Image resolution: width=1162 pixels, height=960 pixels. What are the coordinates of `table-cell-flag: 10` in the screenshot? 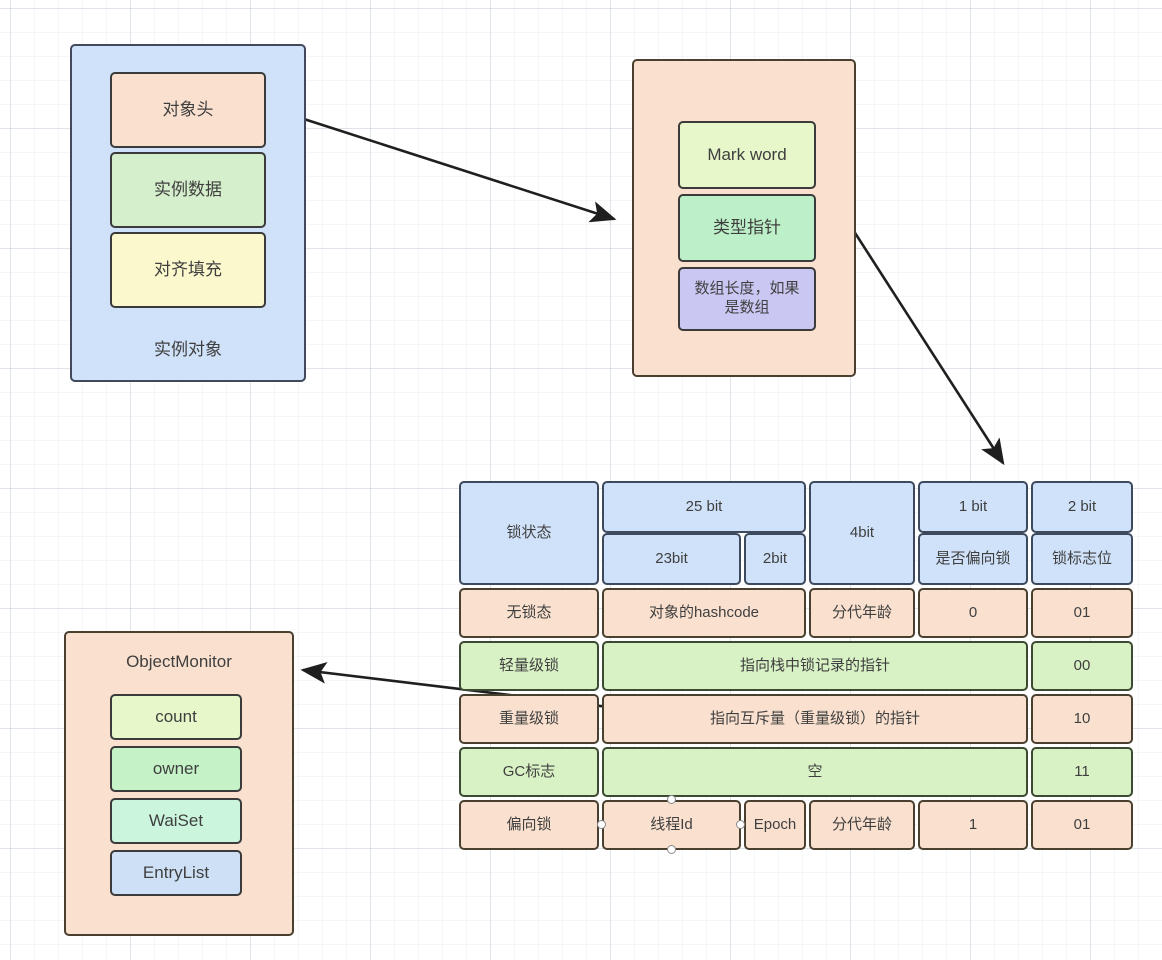 It's located at (1082, 719).